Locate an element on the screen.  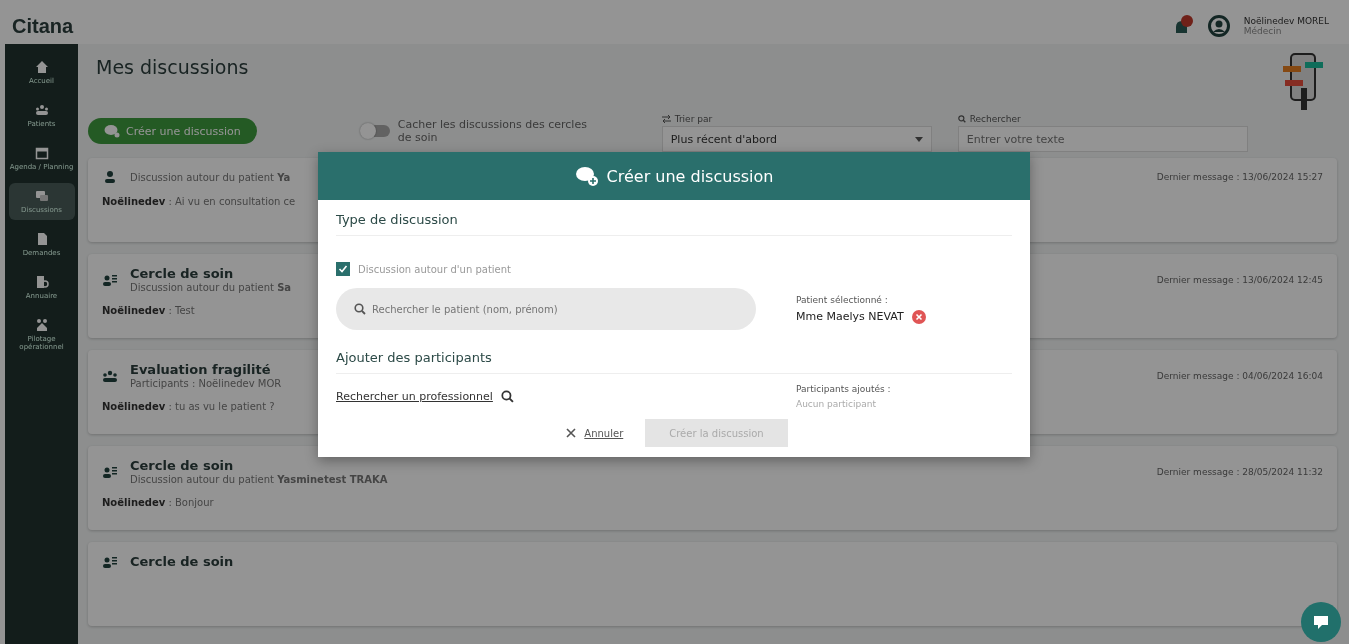
discussion-card: Cercle de soin Discussion autour du patient Yasminetest TRAKA Dernier message : 28/05/2024 11:32 Noëlinedev : Bonjour is located at coordinates (712, 488).